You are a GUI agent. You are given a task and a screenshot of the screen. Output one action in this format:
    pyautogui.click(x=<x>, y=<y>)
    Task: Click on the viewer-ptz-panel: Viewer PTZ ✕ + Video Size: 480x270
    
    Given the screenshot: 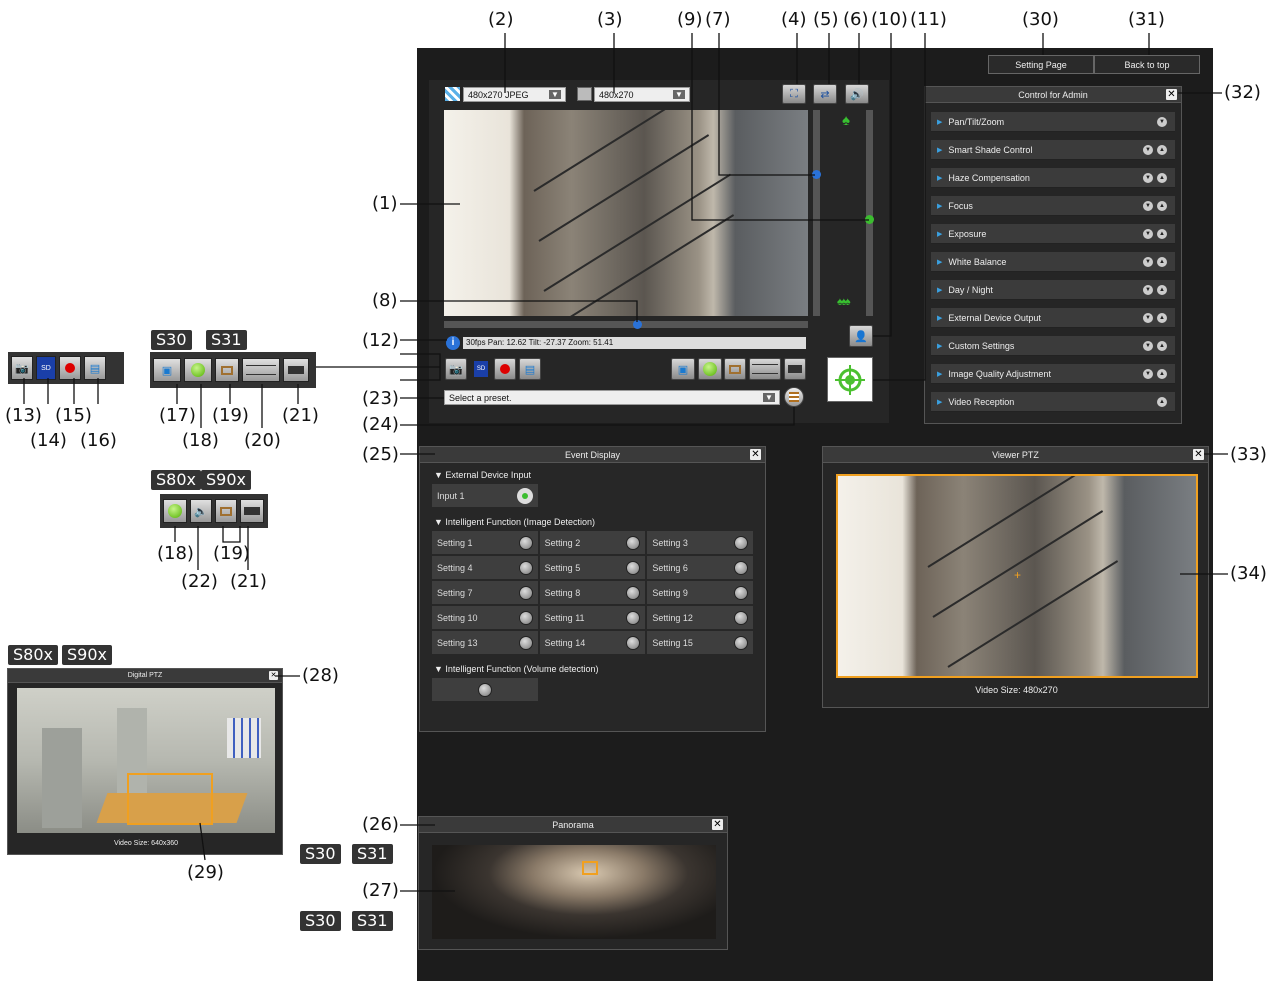 What is the action you would take?
    pyautogui.click(x=1015, y=577)
    